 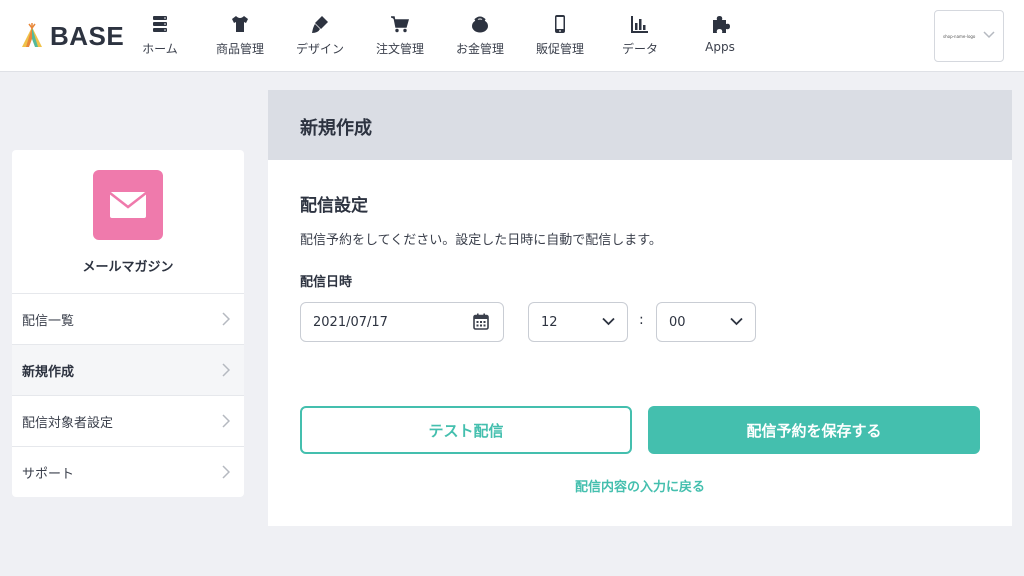 I want to click on sidebar: メールマガジン 配信一覧 新規作成 配信対象者設定 サポート, so click(x=128, y=323).